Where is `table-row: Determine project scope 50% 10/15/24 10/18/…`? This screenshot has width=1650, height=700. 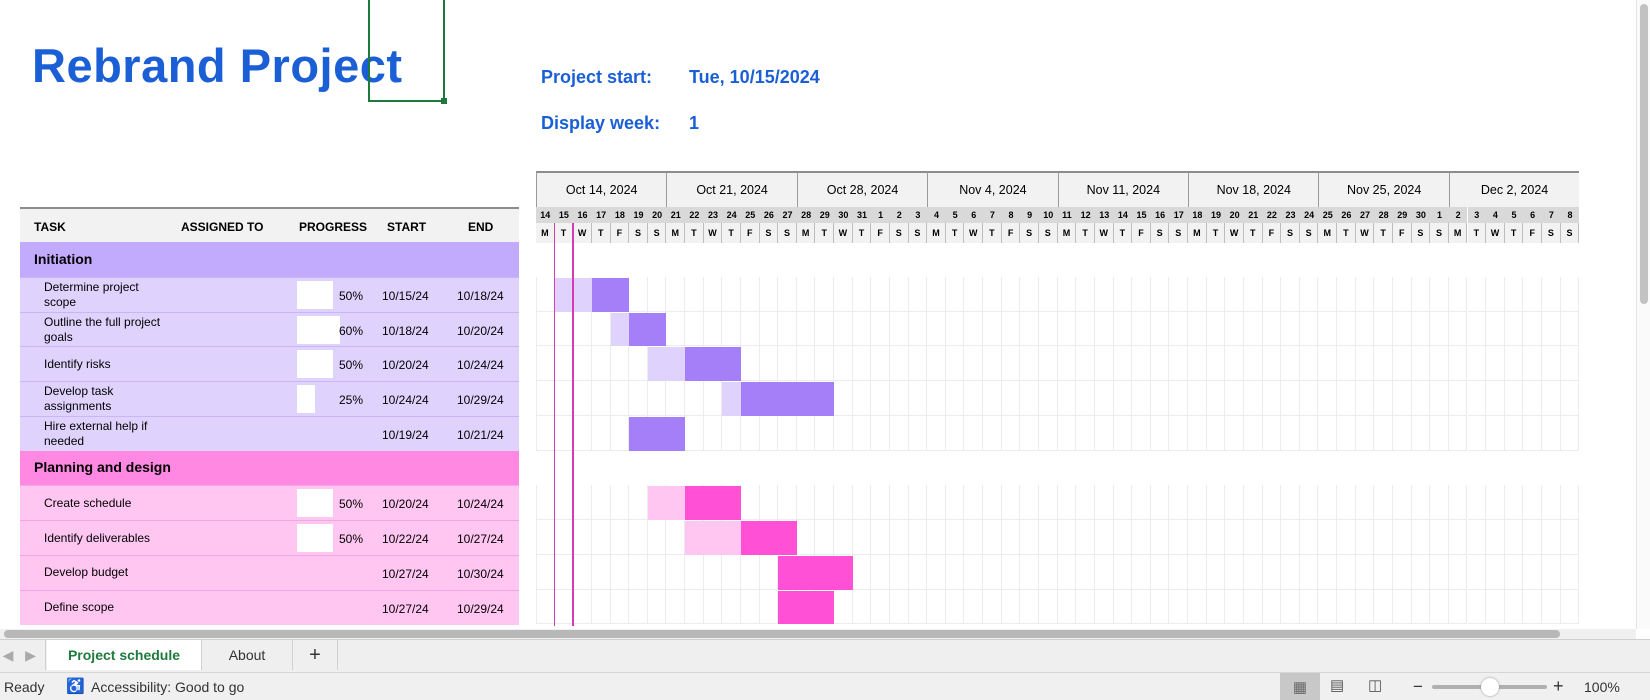 table-row: Determine project scope 50% 10/15/24 10/18/… is located at coordinates (269, 294).